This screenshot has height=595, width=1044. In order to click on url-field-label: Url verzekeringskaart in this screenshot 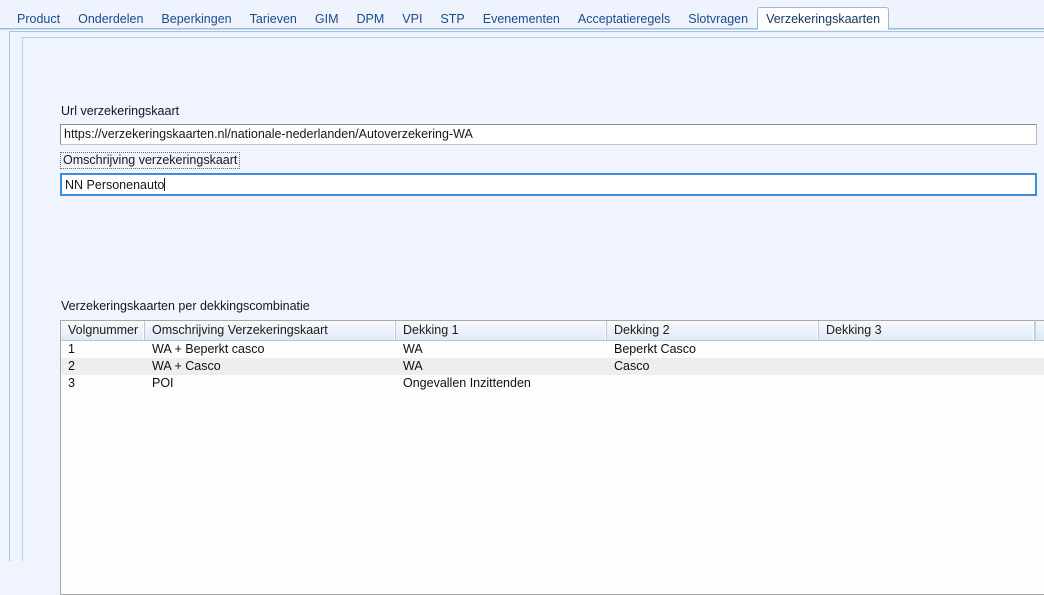, I will do `click(120, 111)`.